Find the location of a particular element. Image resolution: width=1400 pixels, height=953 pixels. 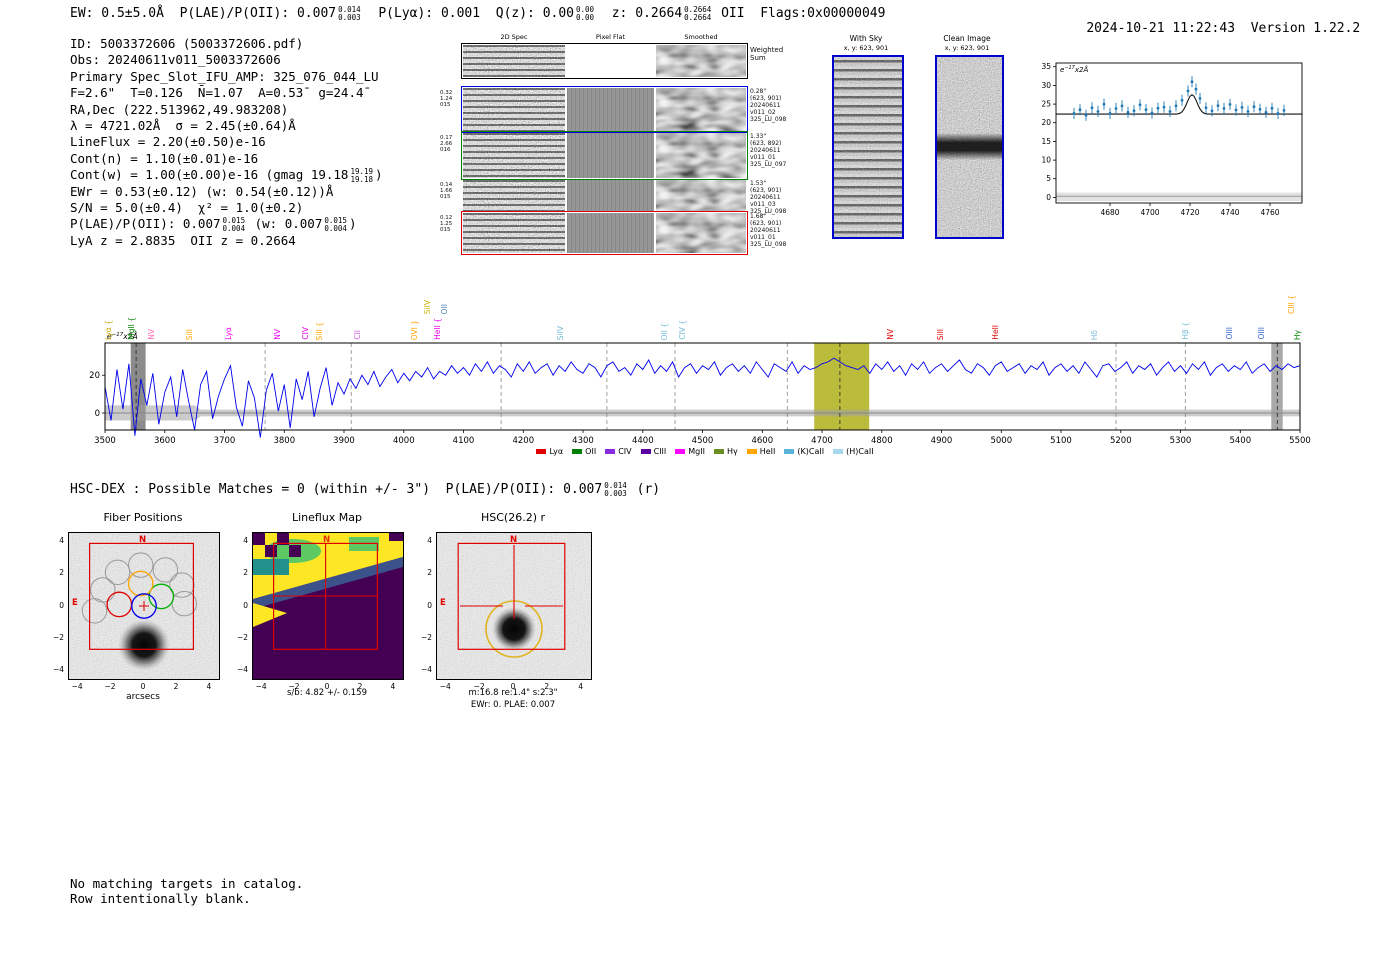

spectrum-legend: Lyα OII CIV CIII MgII Hγ HeII (K)CaII (H)CaII is located at coordinates (705, 451).